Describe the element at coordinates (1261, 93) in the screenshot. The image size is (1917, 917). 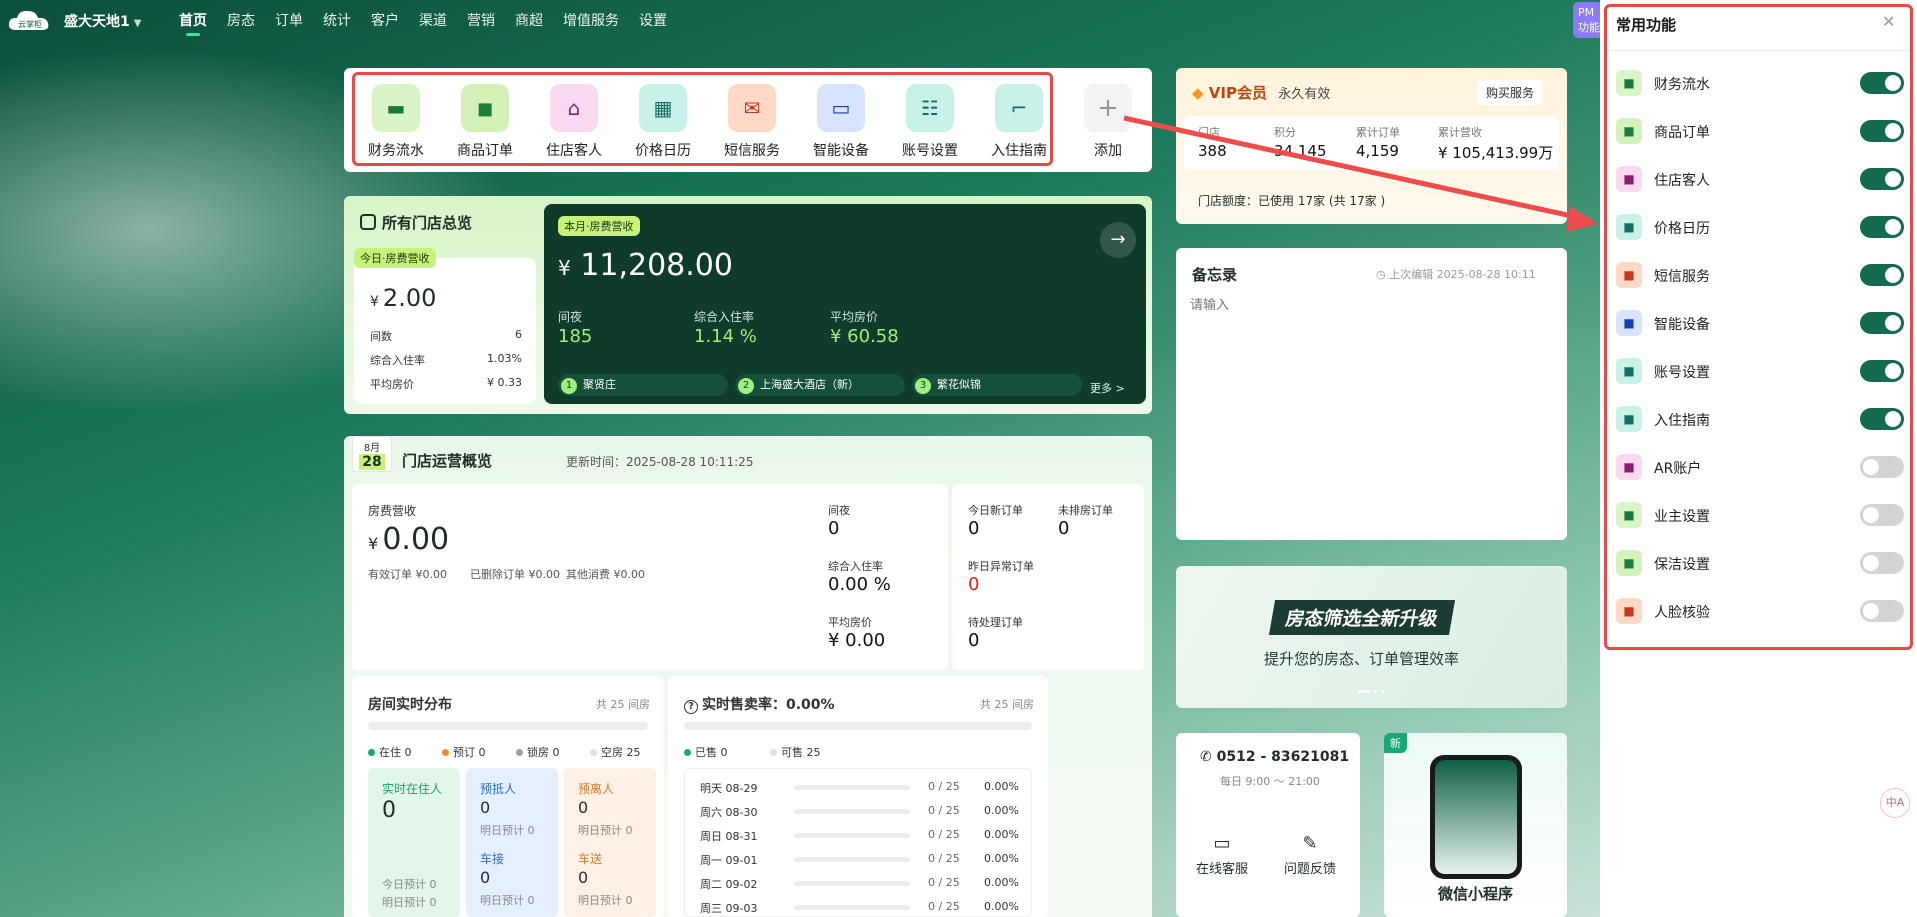
I see `vip-title: ◆ VIP会员 永久有效` at that location.